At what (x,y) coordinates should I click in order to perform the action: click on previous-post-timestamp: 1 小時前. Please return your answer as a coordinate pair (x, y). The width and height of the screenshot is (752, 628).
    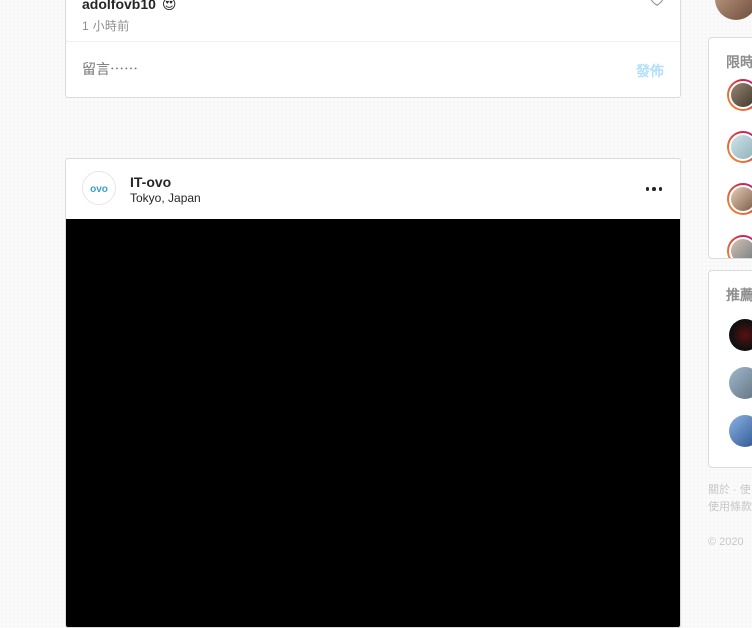
    Looking at the image, I should click on (106, 25).